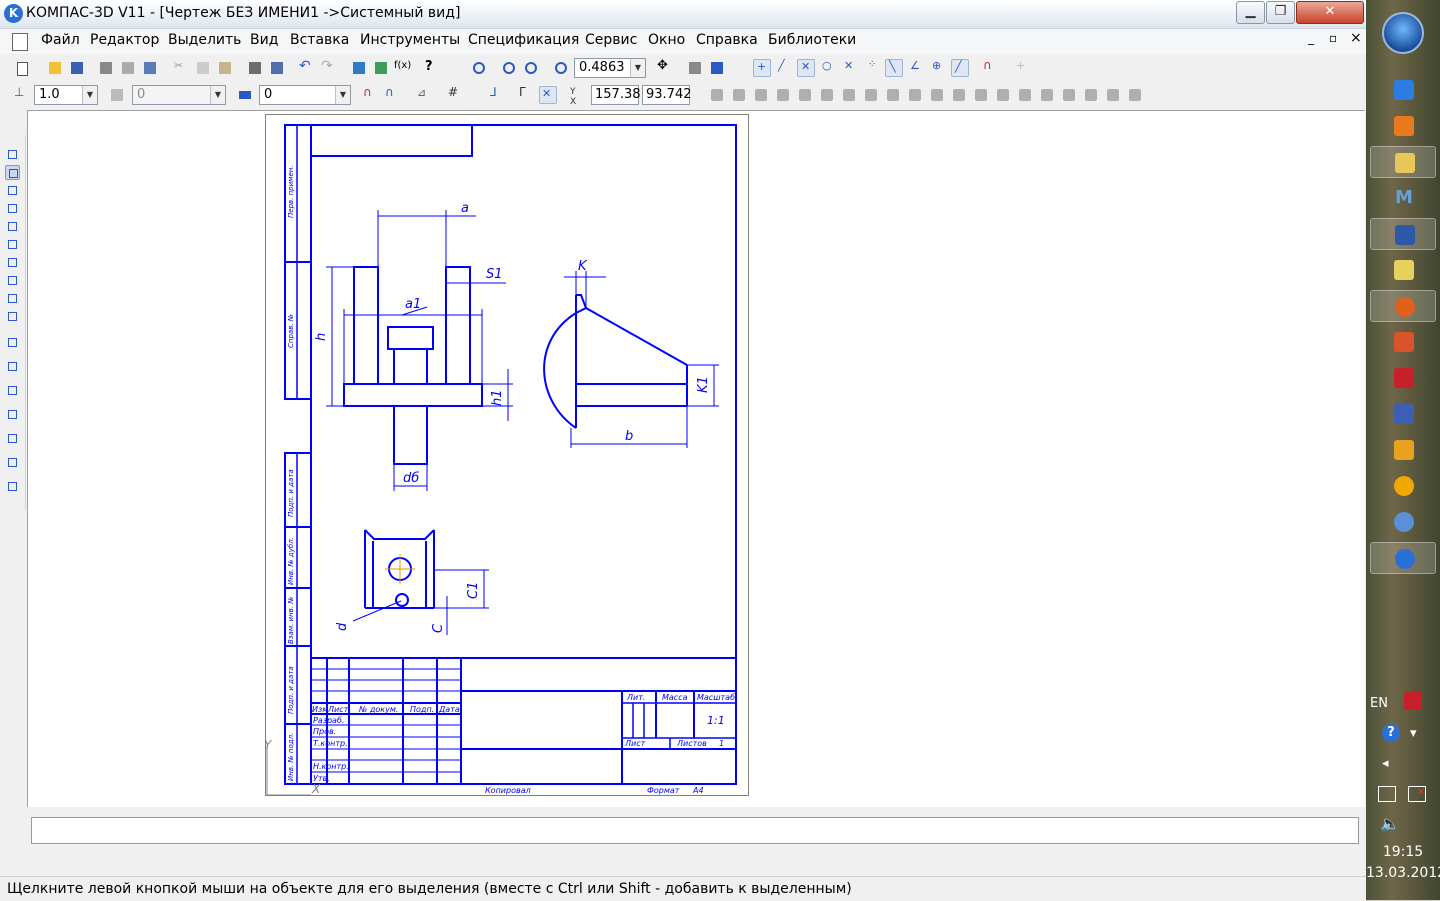 This screenshot has height=901, width=1440. I want to click on tool-diameter-dim-button, so click(12, 390).